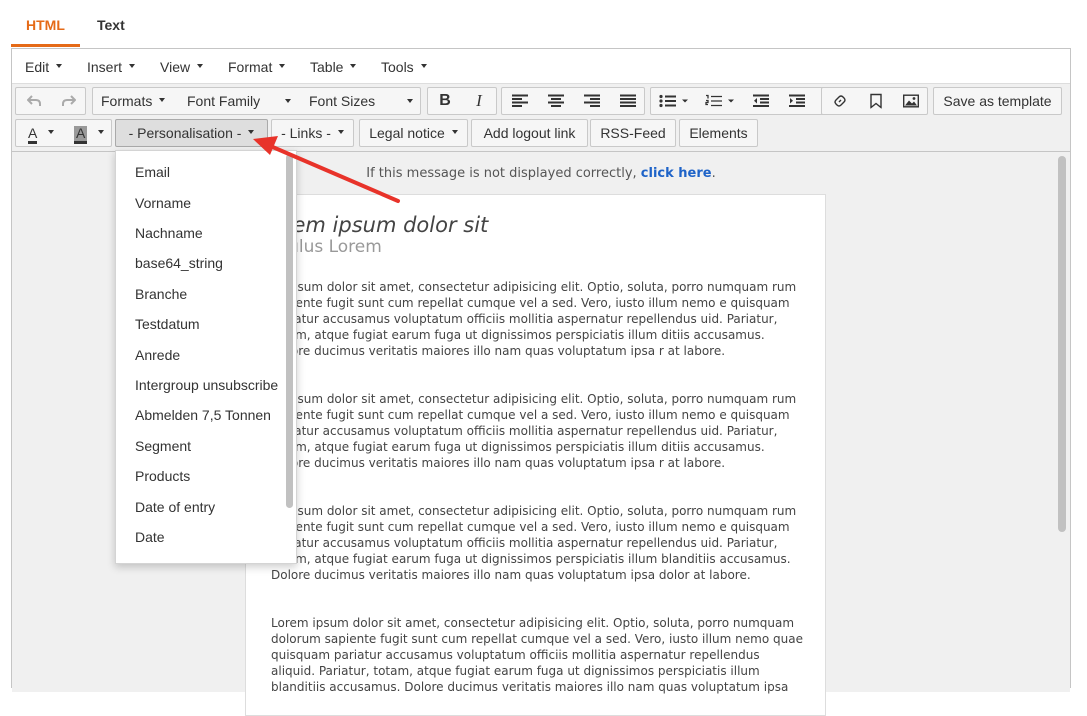  What do you see at coordinates (206, 385) in the screenshot?
I see `menu-item-intergroup-unsubscribe: Intergroup unsubscribe` at bounding box center [206, 385].